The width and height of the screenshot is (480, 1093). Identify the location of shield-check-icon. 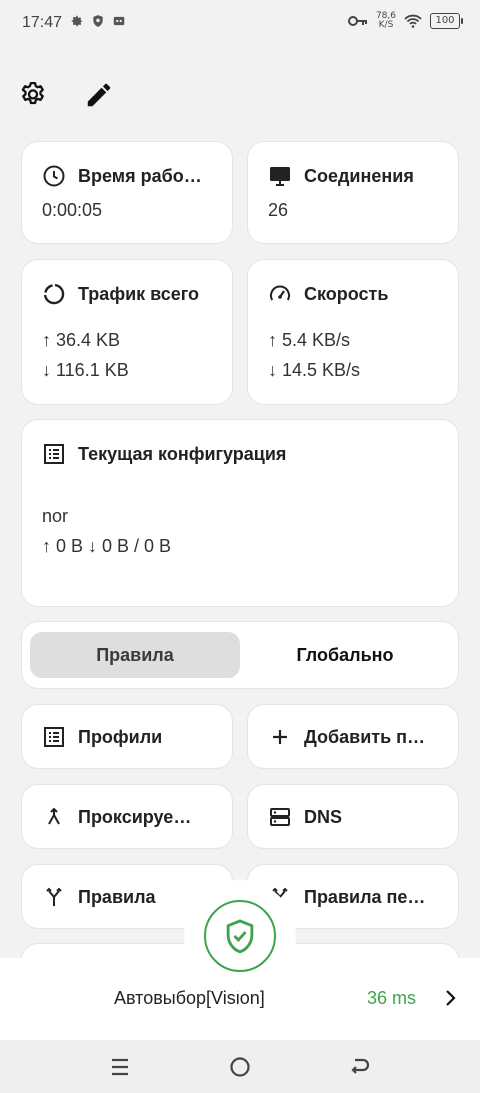
(240, 936).